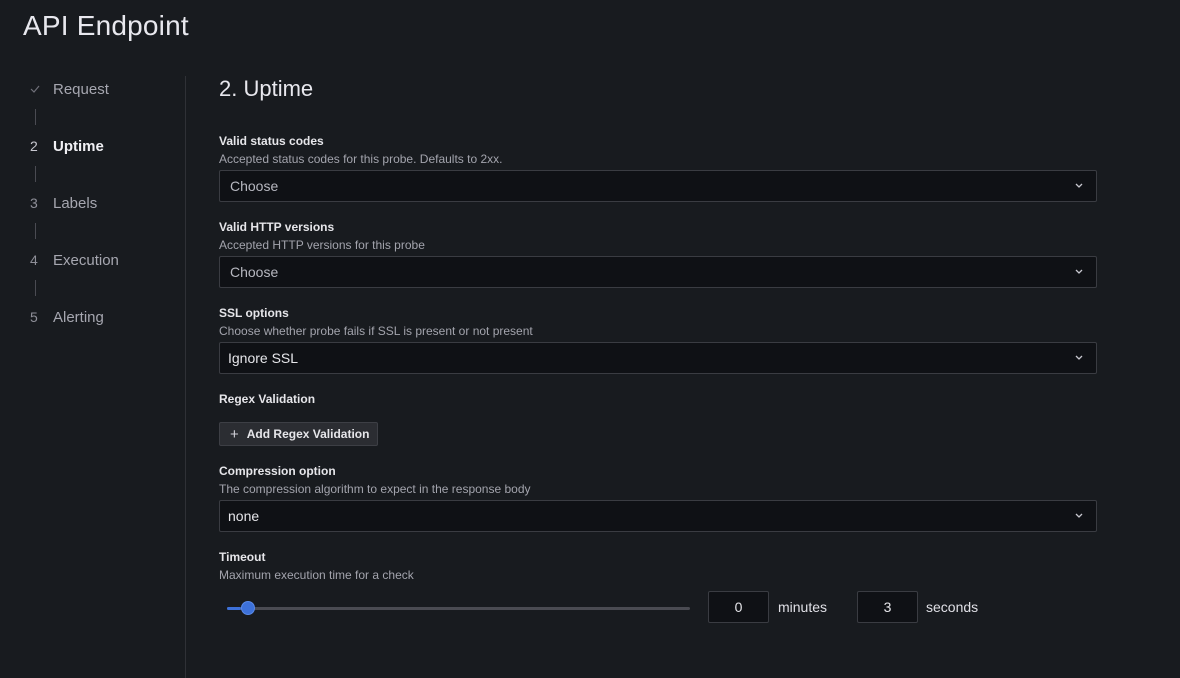 The image size is (1180, 678). What do you see at coordinates (266, 88) in the screenshot?
I see `section-title: 2. Uptime` at bounding box center [266, 88].